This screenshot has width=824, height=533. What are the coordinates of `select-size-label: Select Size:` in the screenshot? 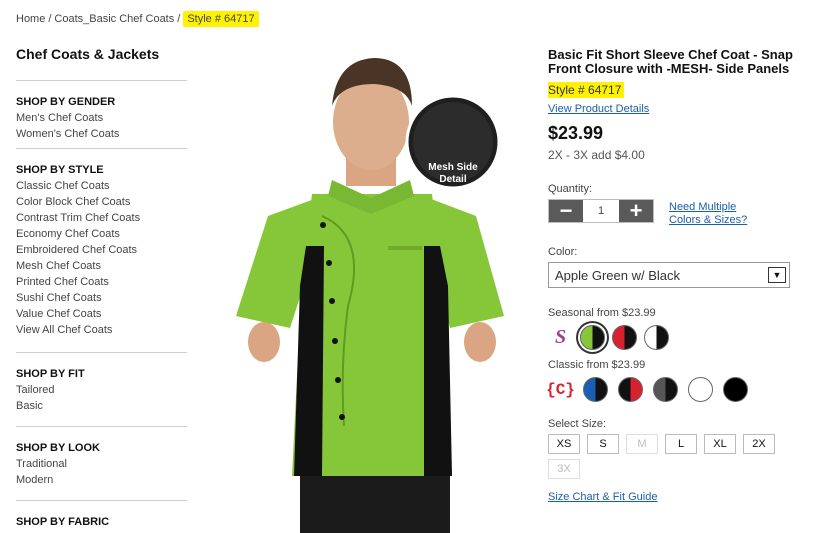 It's located at (577, 424).